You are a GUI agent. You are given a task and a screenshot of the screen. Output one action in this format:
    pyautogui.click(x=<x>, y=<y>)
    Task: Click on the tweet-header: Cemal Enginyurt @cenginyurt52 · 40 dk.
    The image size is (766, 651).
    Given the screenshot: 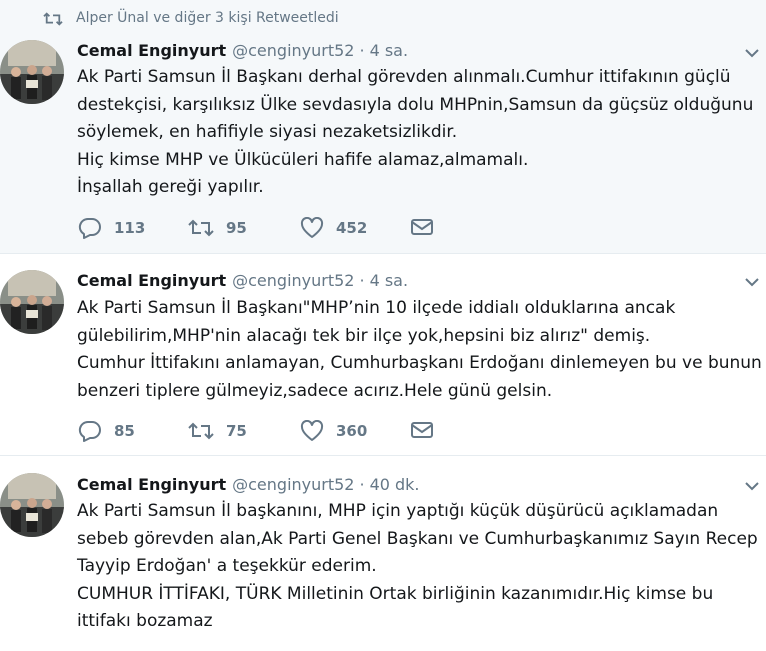 What is the action you would take?
    pyautogui.click(x=248, y=484)
    